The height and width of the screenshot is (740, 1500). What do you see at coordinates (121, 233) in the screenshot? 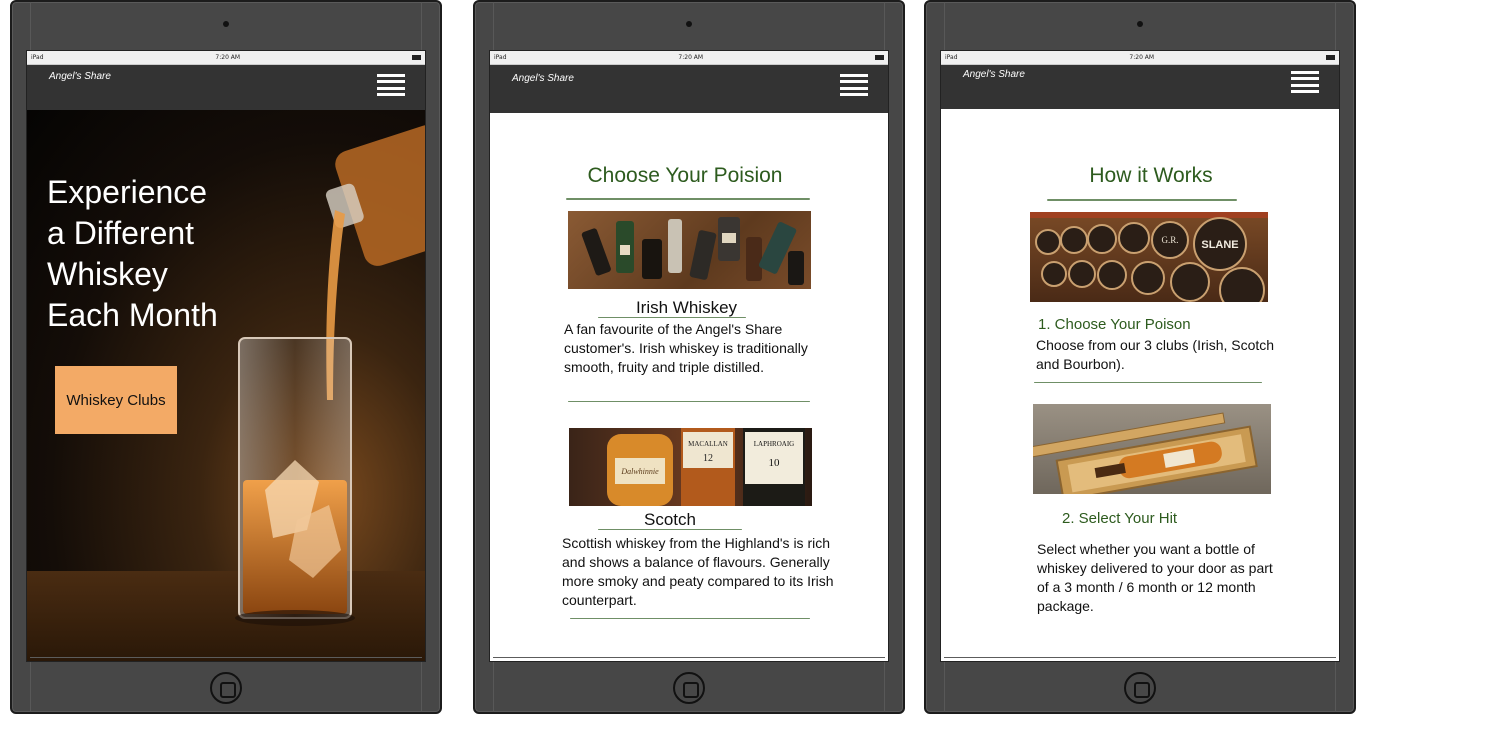
I see `hero-title-line-2: a Different` at bounding box center [121, 233].